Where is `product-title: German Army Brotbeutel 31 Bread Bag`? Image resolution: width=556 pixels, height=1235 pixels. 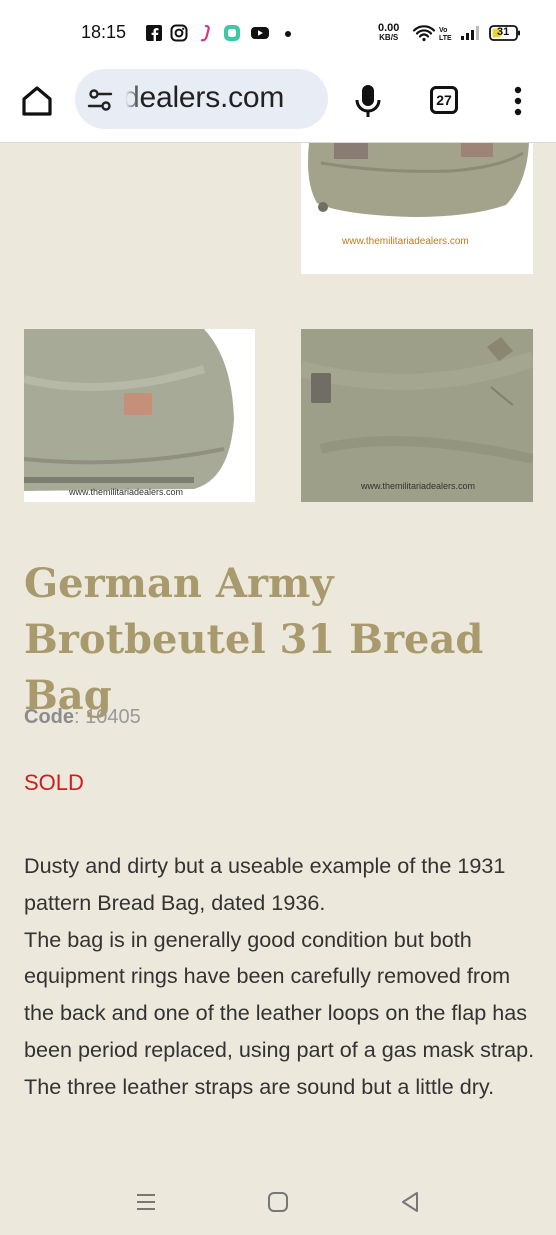 product-title: German Army Brotbeutel 31 Bread Bag is located at coordinates (254, 639).